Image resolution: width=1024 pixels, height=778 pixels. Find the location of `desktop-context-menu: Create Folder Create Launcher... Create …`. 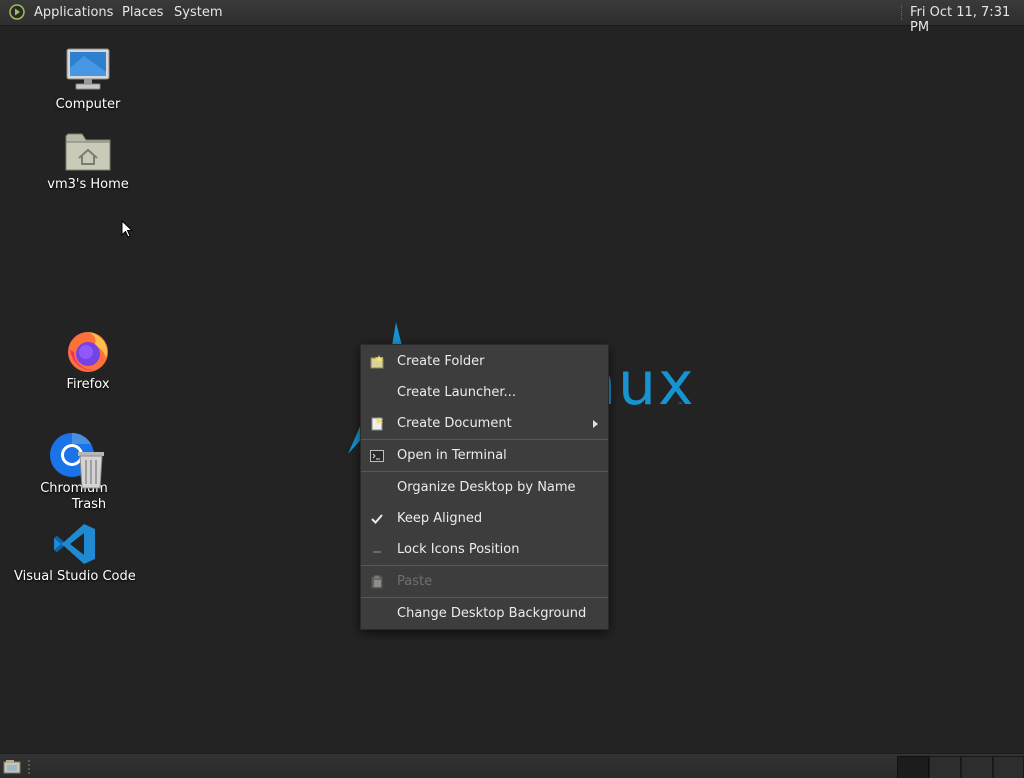

desktop-context-menu: Create Folder Create Launcher... Create … is located at coordinates (484, 487).